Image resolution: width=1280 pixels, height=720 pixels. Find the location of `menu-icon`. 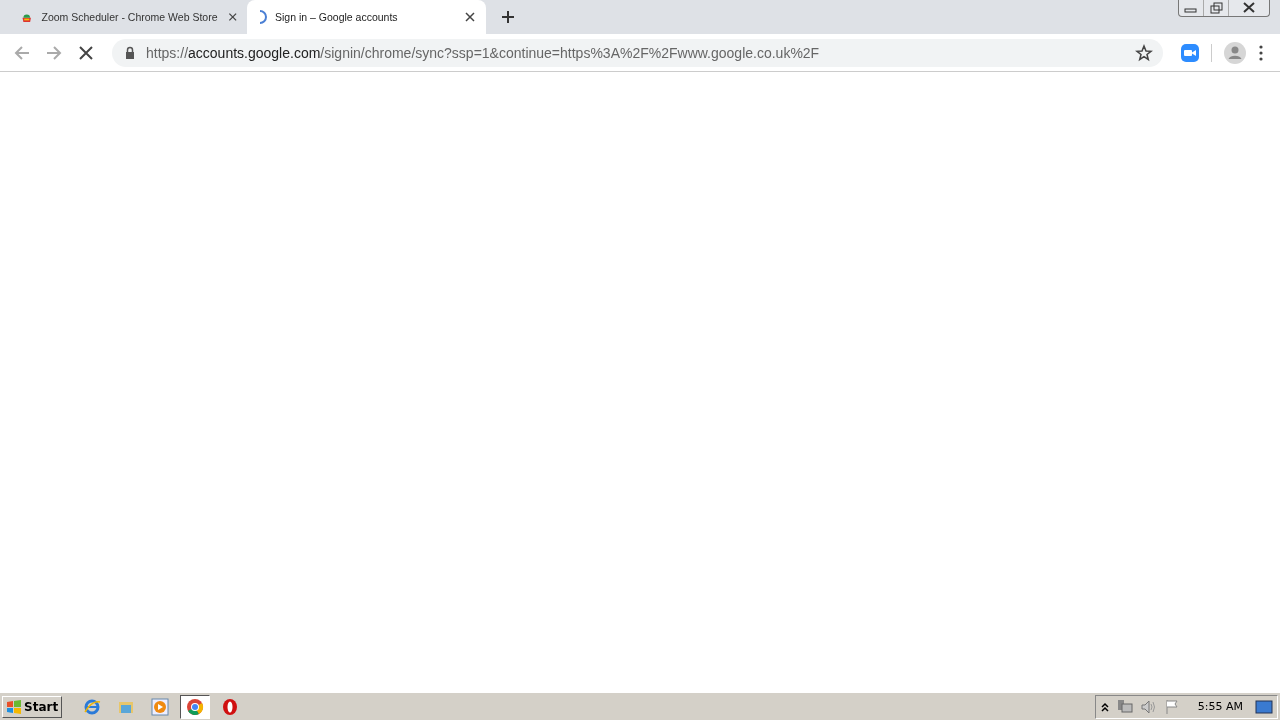

menu-icon is located at coordinates (1261, 52).